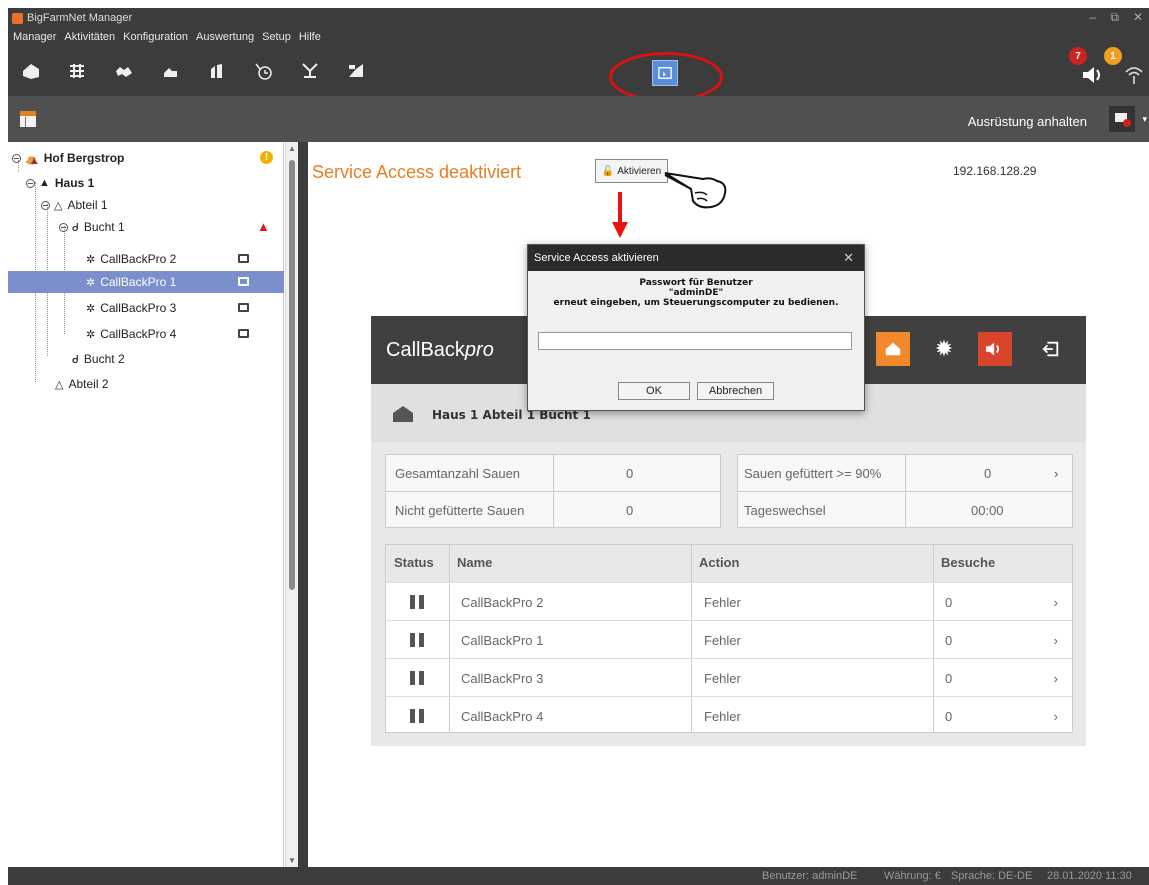 This screenshot has width=1149, height=885. Describe the element at coordinates (146, 227) in the screenshot. I see `tree-node-bucht-1: ᑯ Bucht 1 ▲` at that location.